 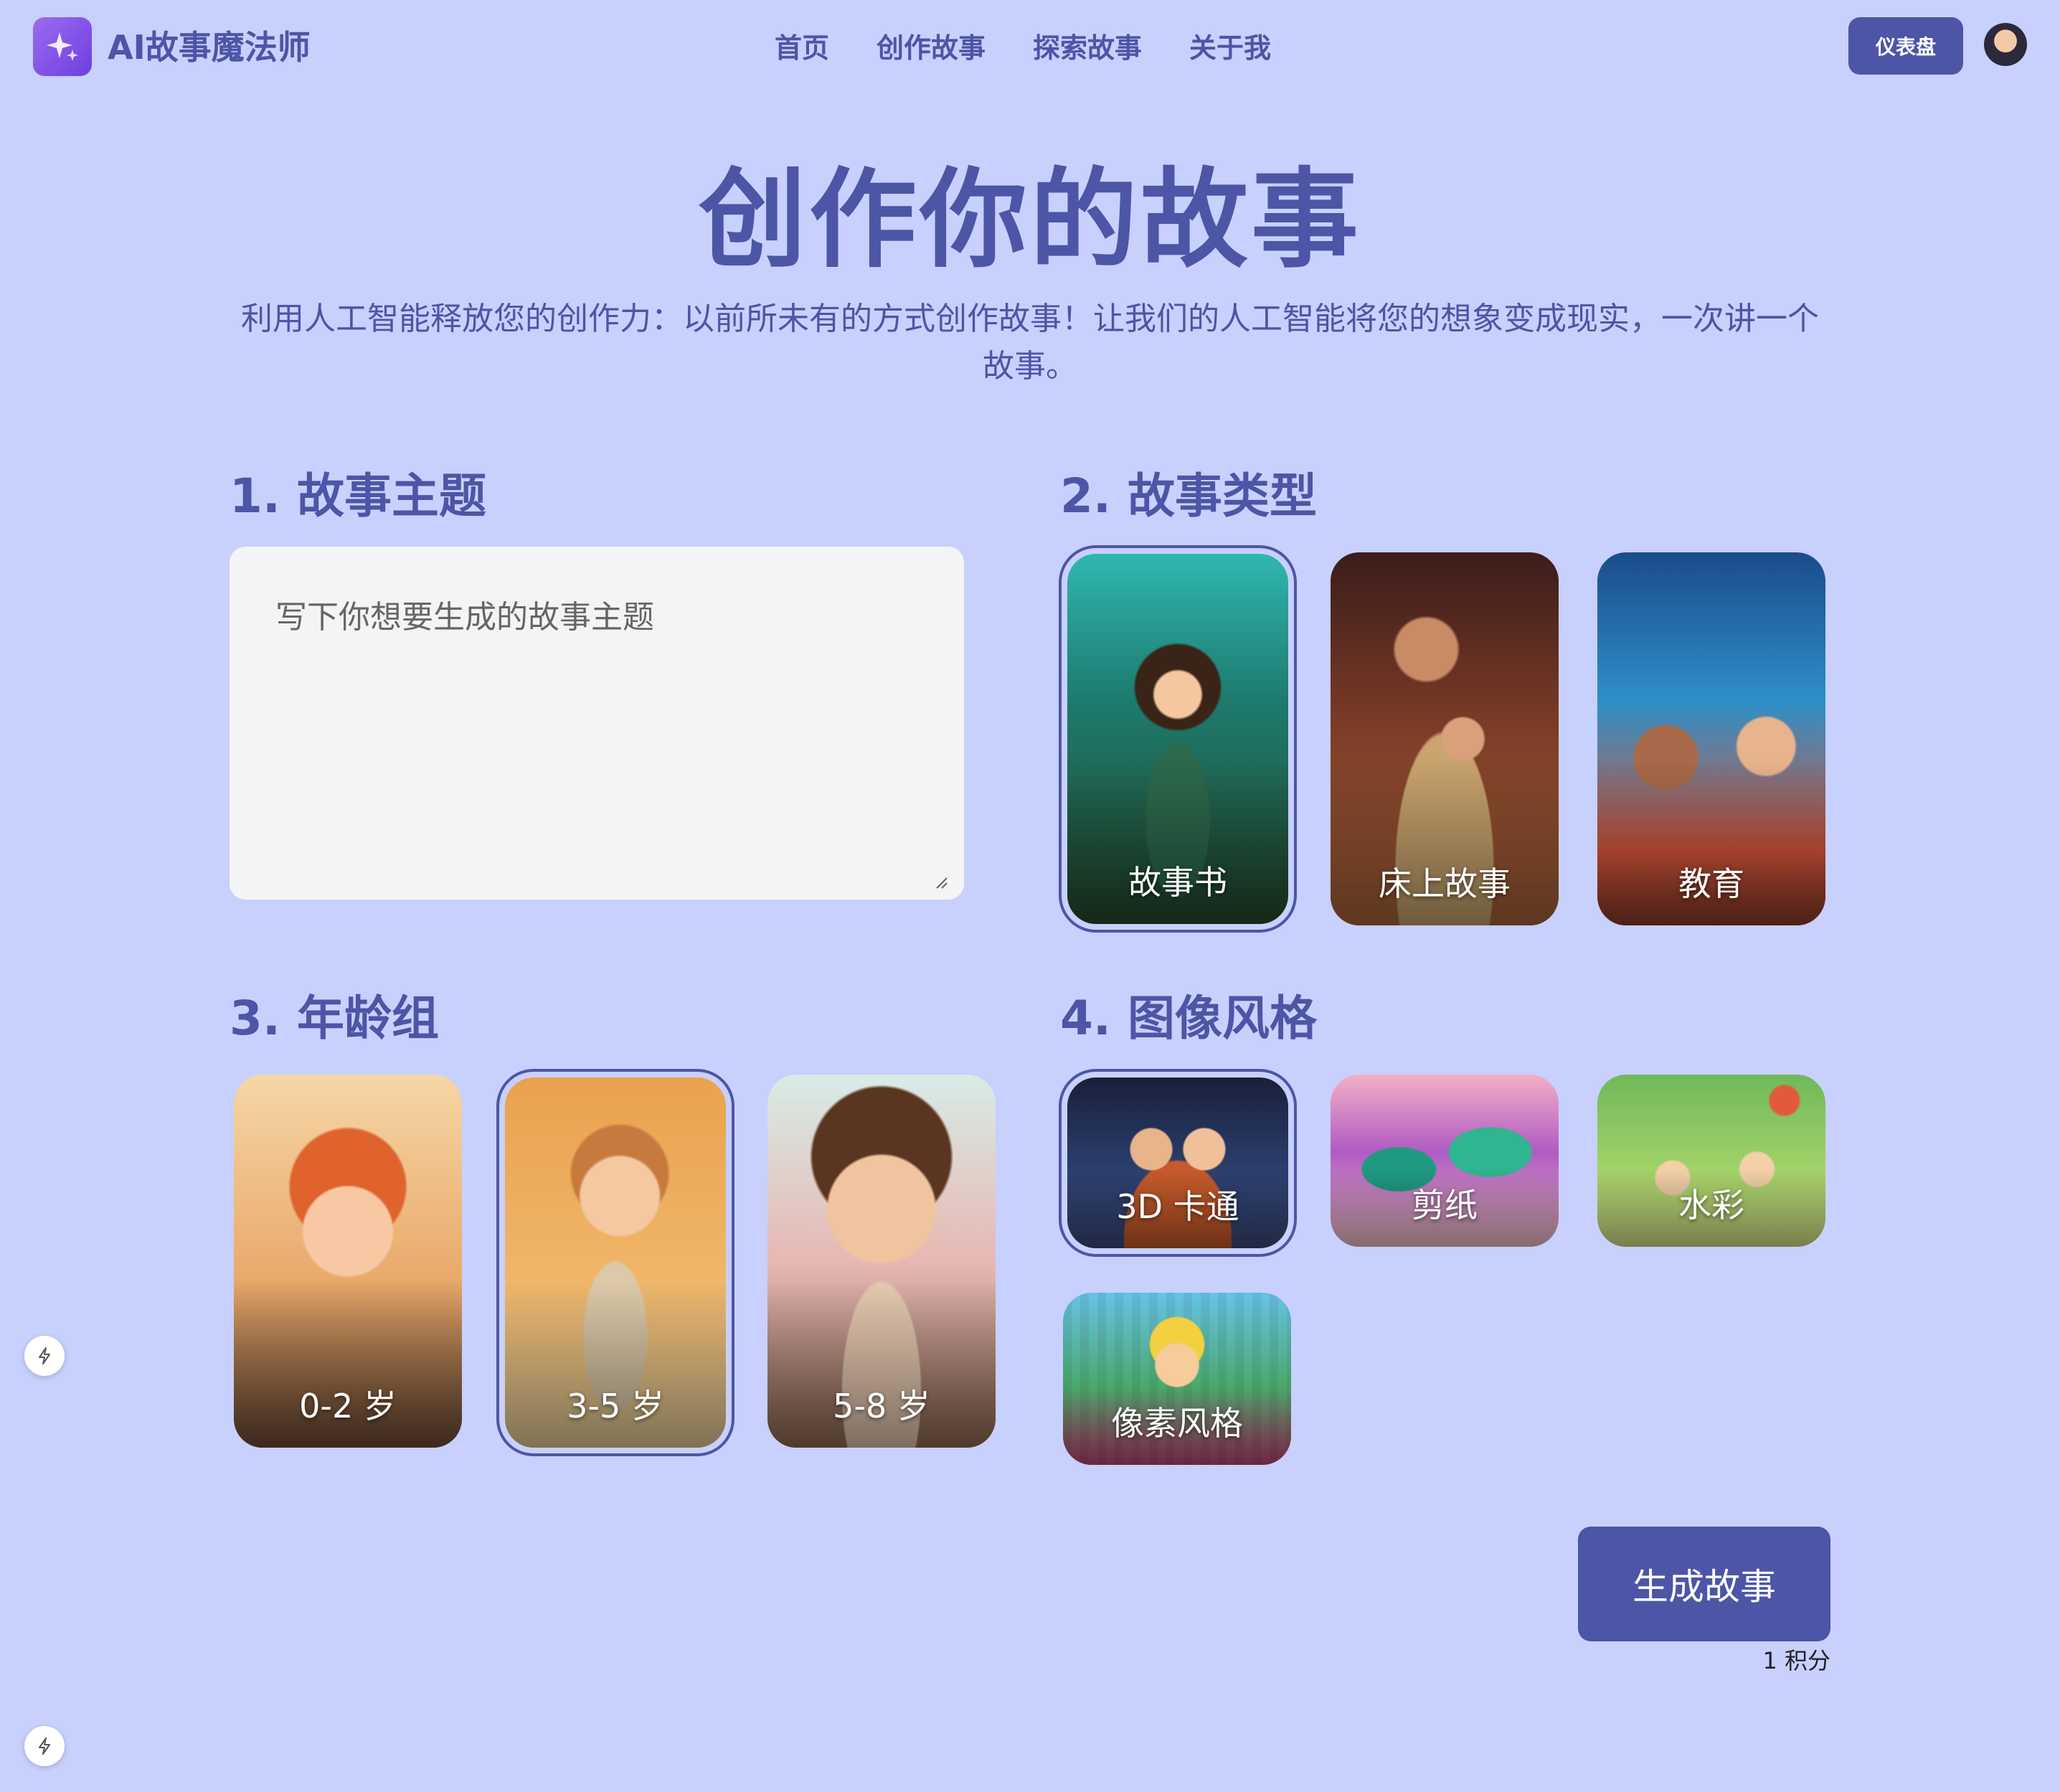 What do you see at coordinates (1230, 45) in the screenshot?
I see `nav-about: 关于我` at bounding box center [1230, 45].